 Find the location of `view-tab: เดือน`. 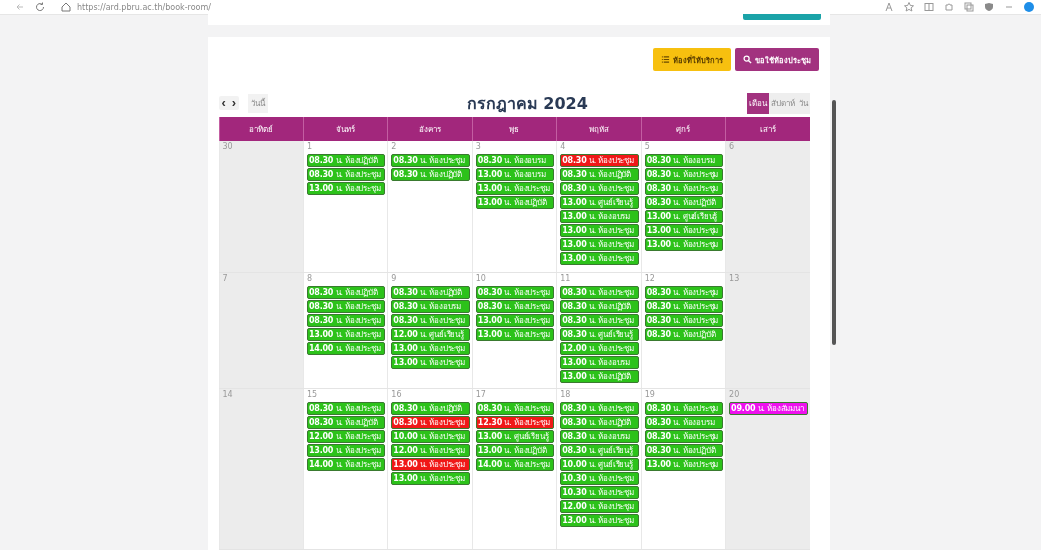

view-tab: เดือน is located at coordinates (757, 103).